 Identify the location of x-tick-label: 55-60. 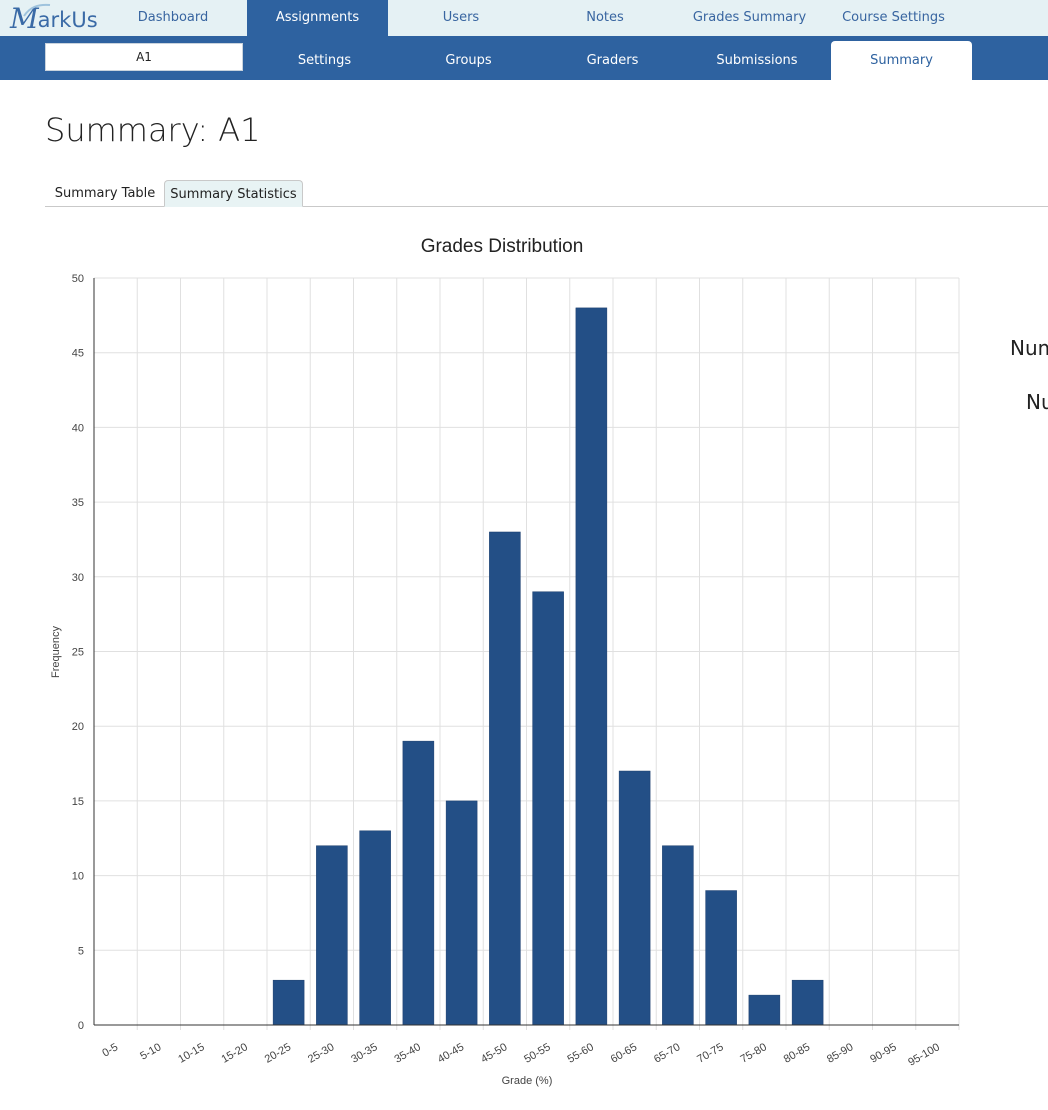
(581, 1053).